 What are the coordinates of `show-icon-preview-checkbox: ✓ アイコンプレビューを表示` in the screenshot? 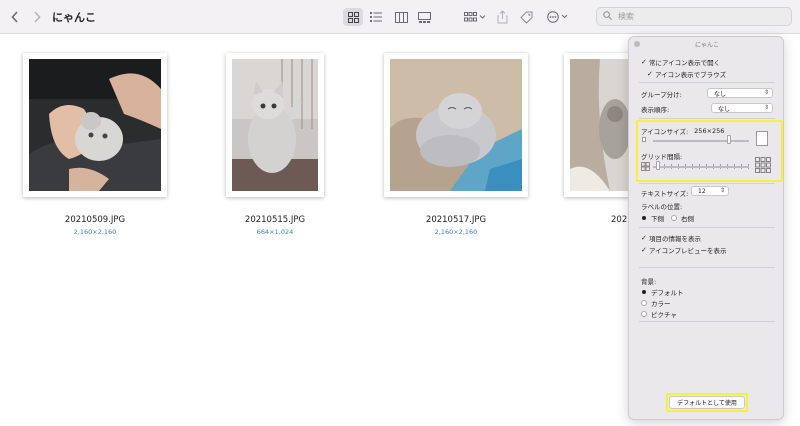 It's located at (683, 250).